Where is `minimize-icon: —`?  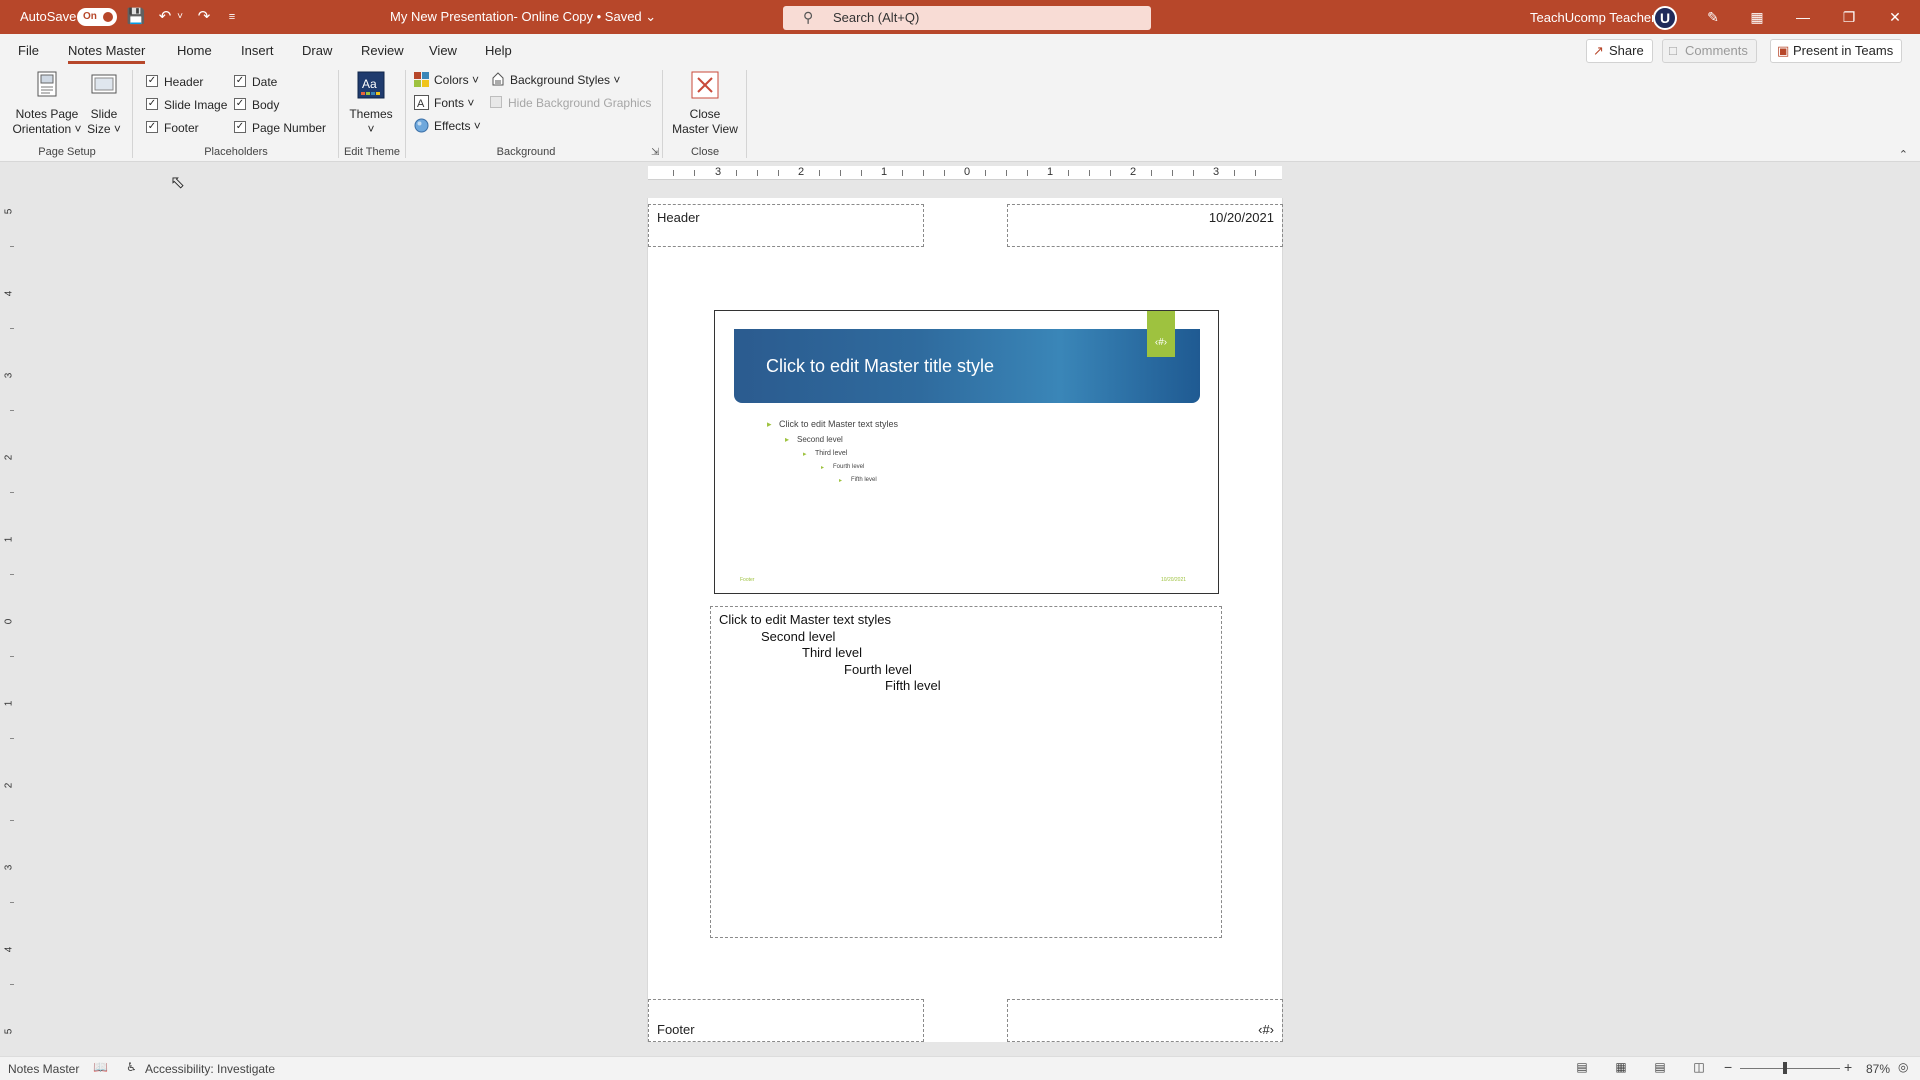
minimize-icon: — is located at coordinates (1803, 17).